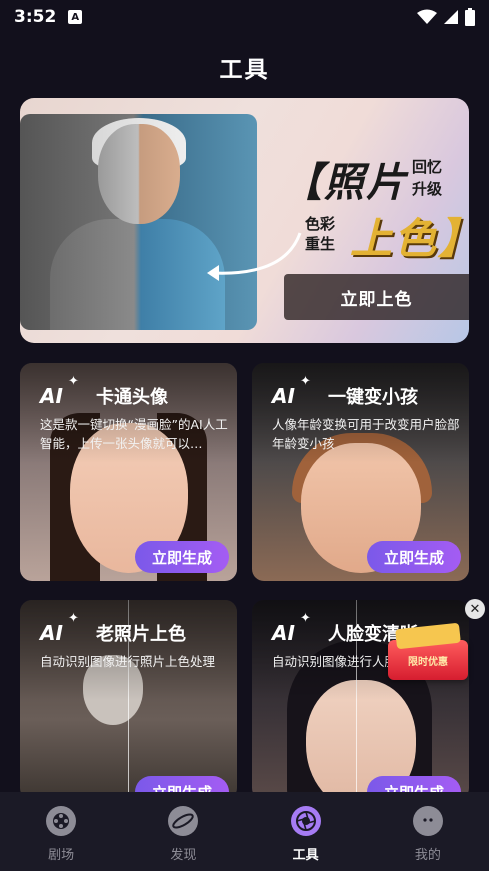 This screenshot has width=489, height=871. What do you see at coordinates (128, 700) in the screenshot?
I see `tool-card-old-photo-colorize: AI✦ 老照片上色 自动识别图像进行照片上色处理 立即生成` at bounding box center [128, 700].